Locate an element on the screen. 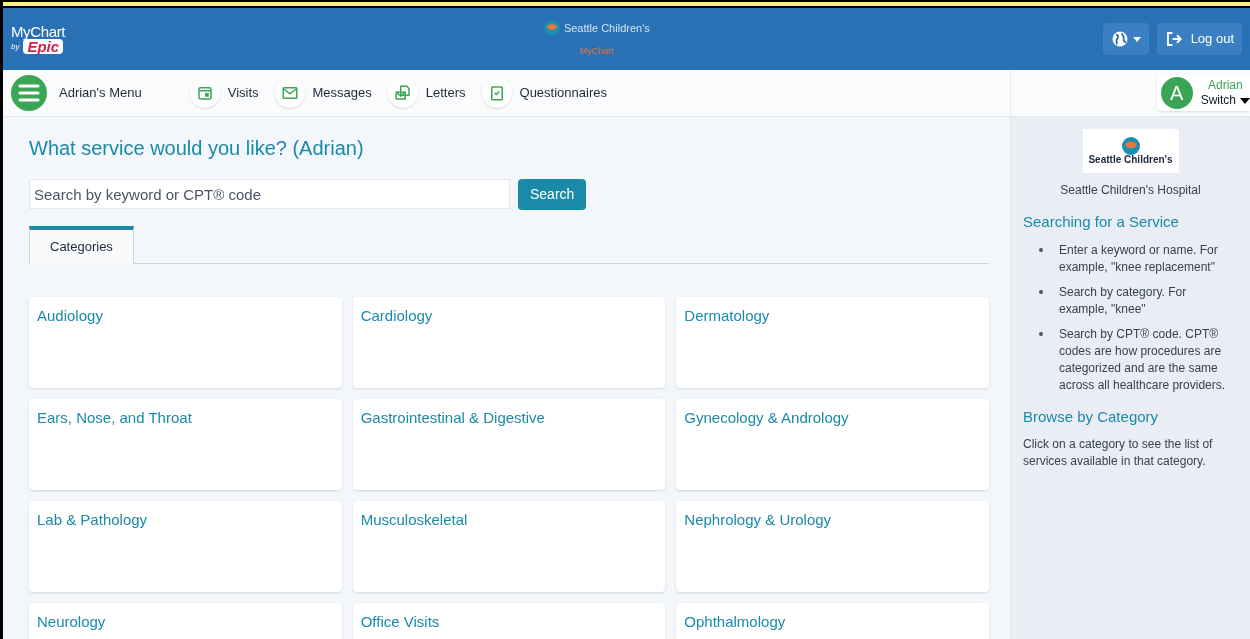 The image size is (1250, 639). envelope-icon is located at coordinates (289, 93).